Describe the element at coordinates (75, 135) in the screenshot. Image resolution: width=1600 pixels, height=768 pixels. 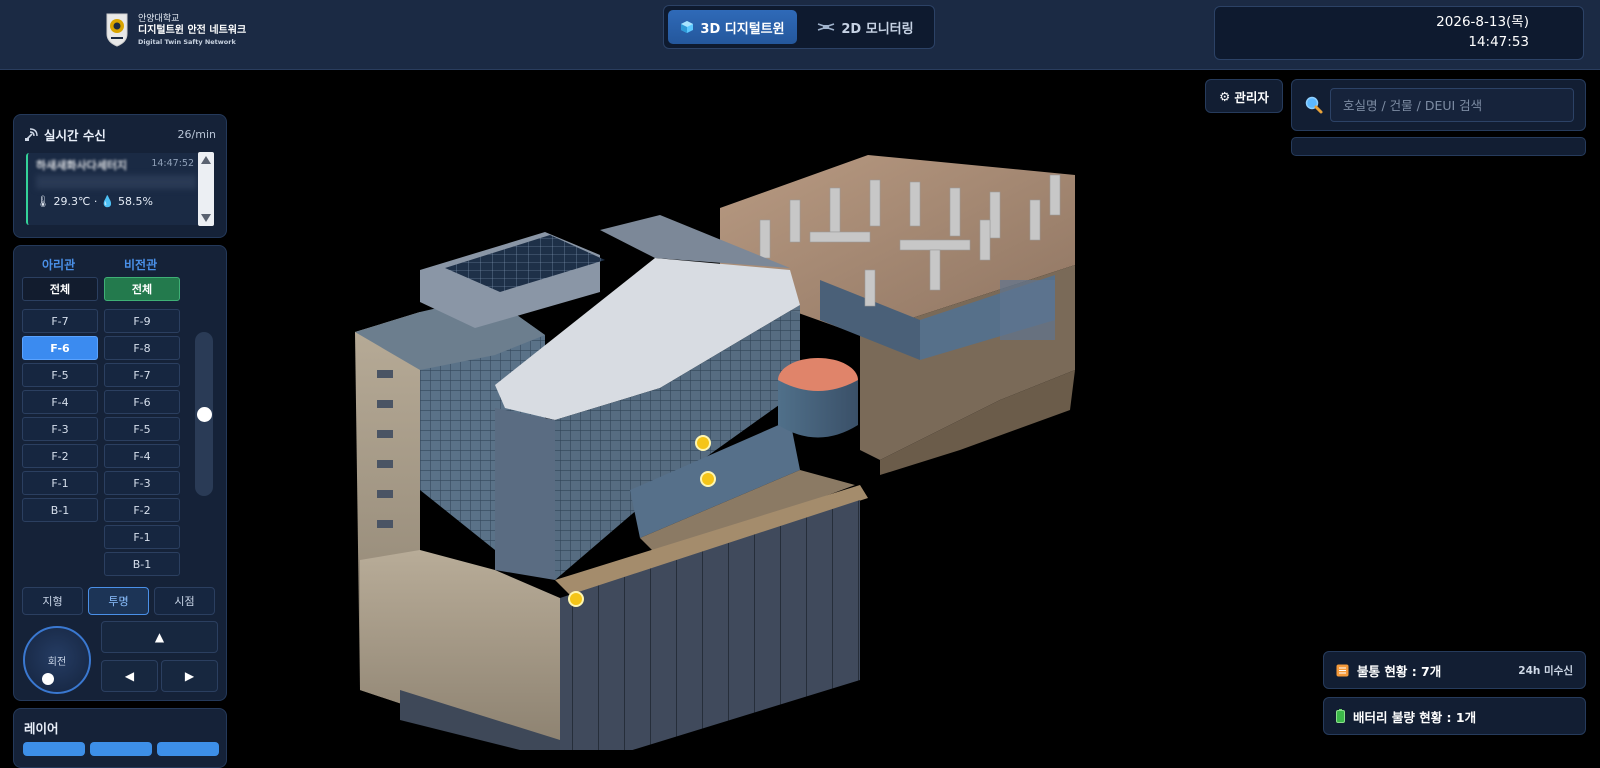
I see `feed-title: 실시간 수신` at that location.